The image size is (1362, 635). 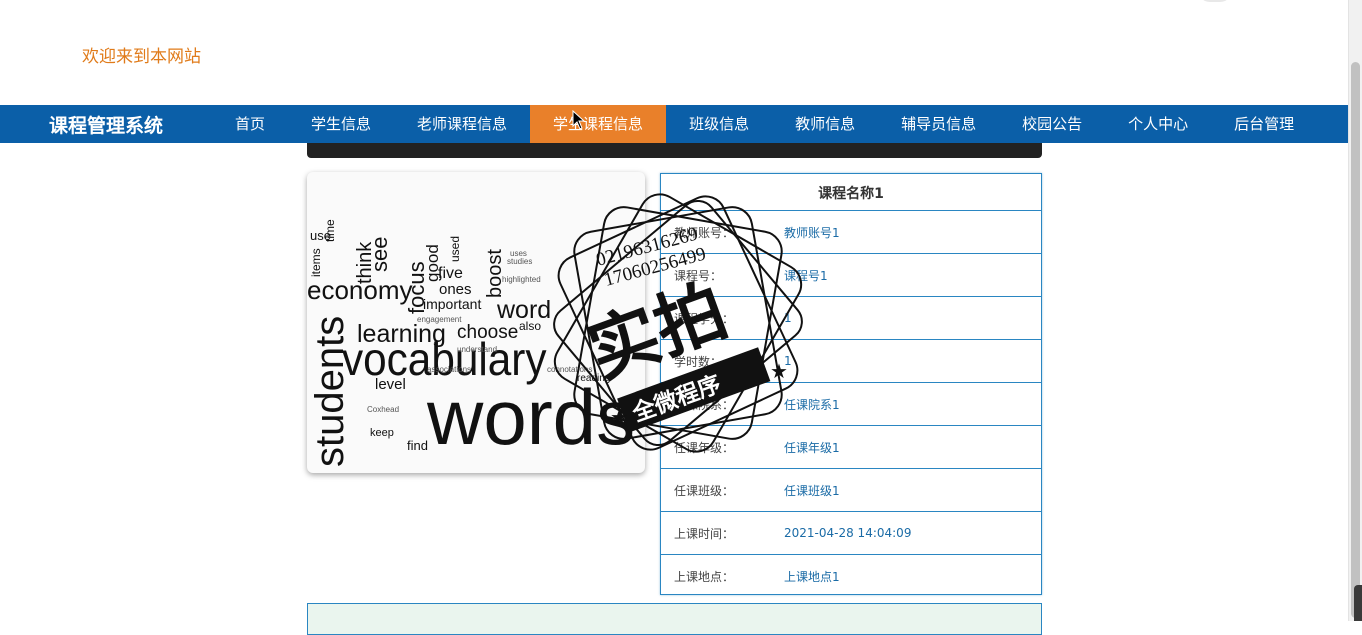 What do you see at coordinates (698, 275) in the screenshot?
I see `row-label: 课程号：` at bounding box center [698, 275].